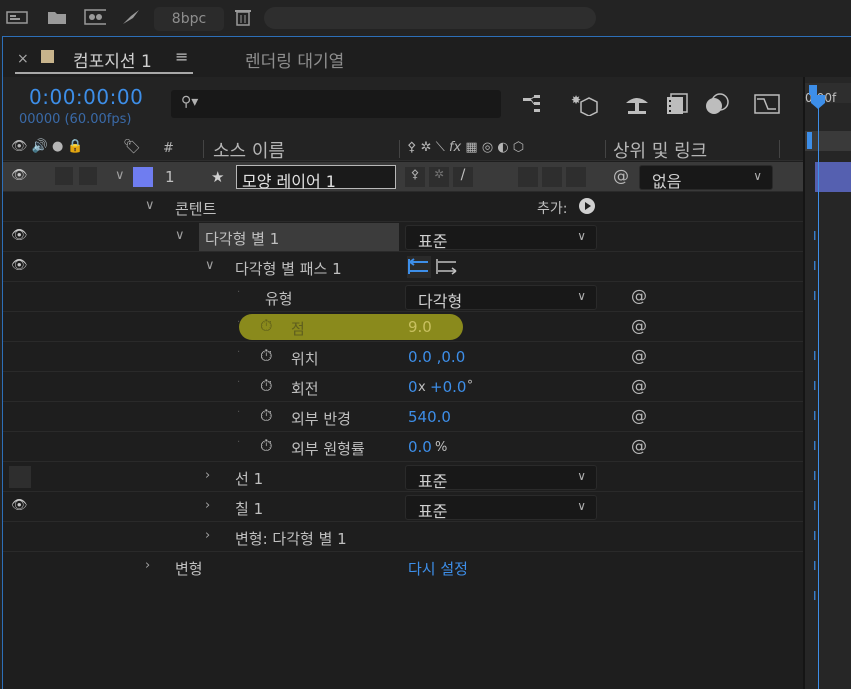 Image resolution: width=851 pixels, height=689 pixels. I want to click on property-row-transform: › 변형 다시 설정, so click(403, 567).